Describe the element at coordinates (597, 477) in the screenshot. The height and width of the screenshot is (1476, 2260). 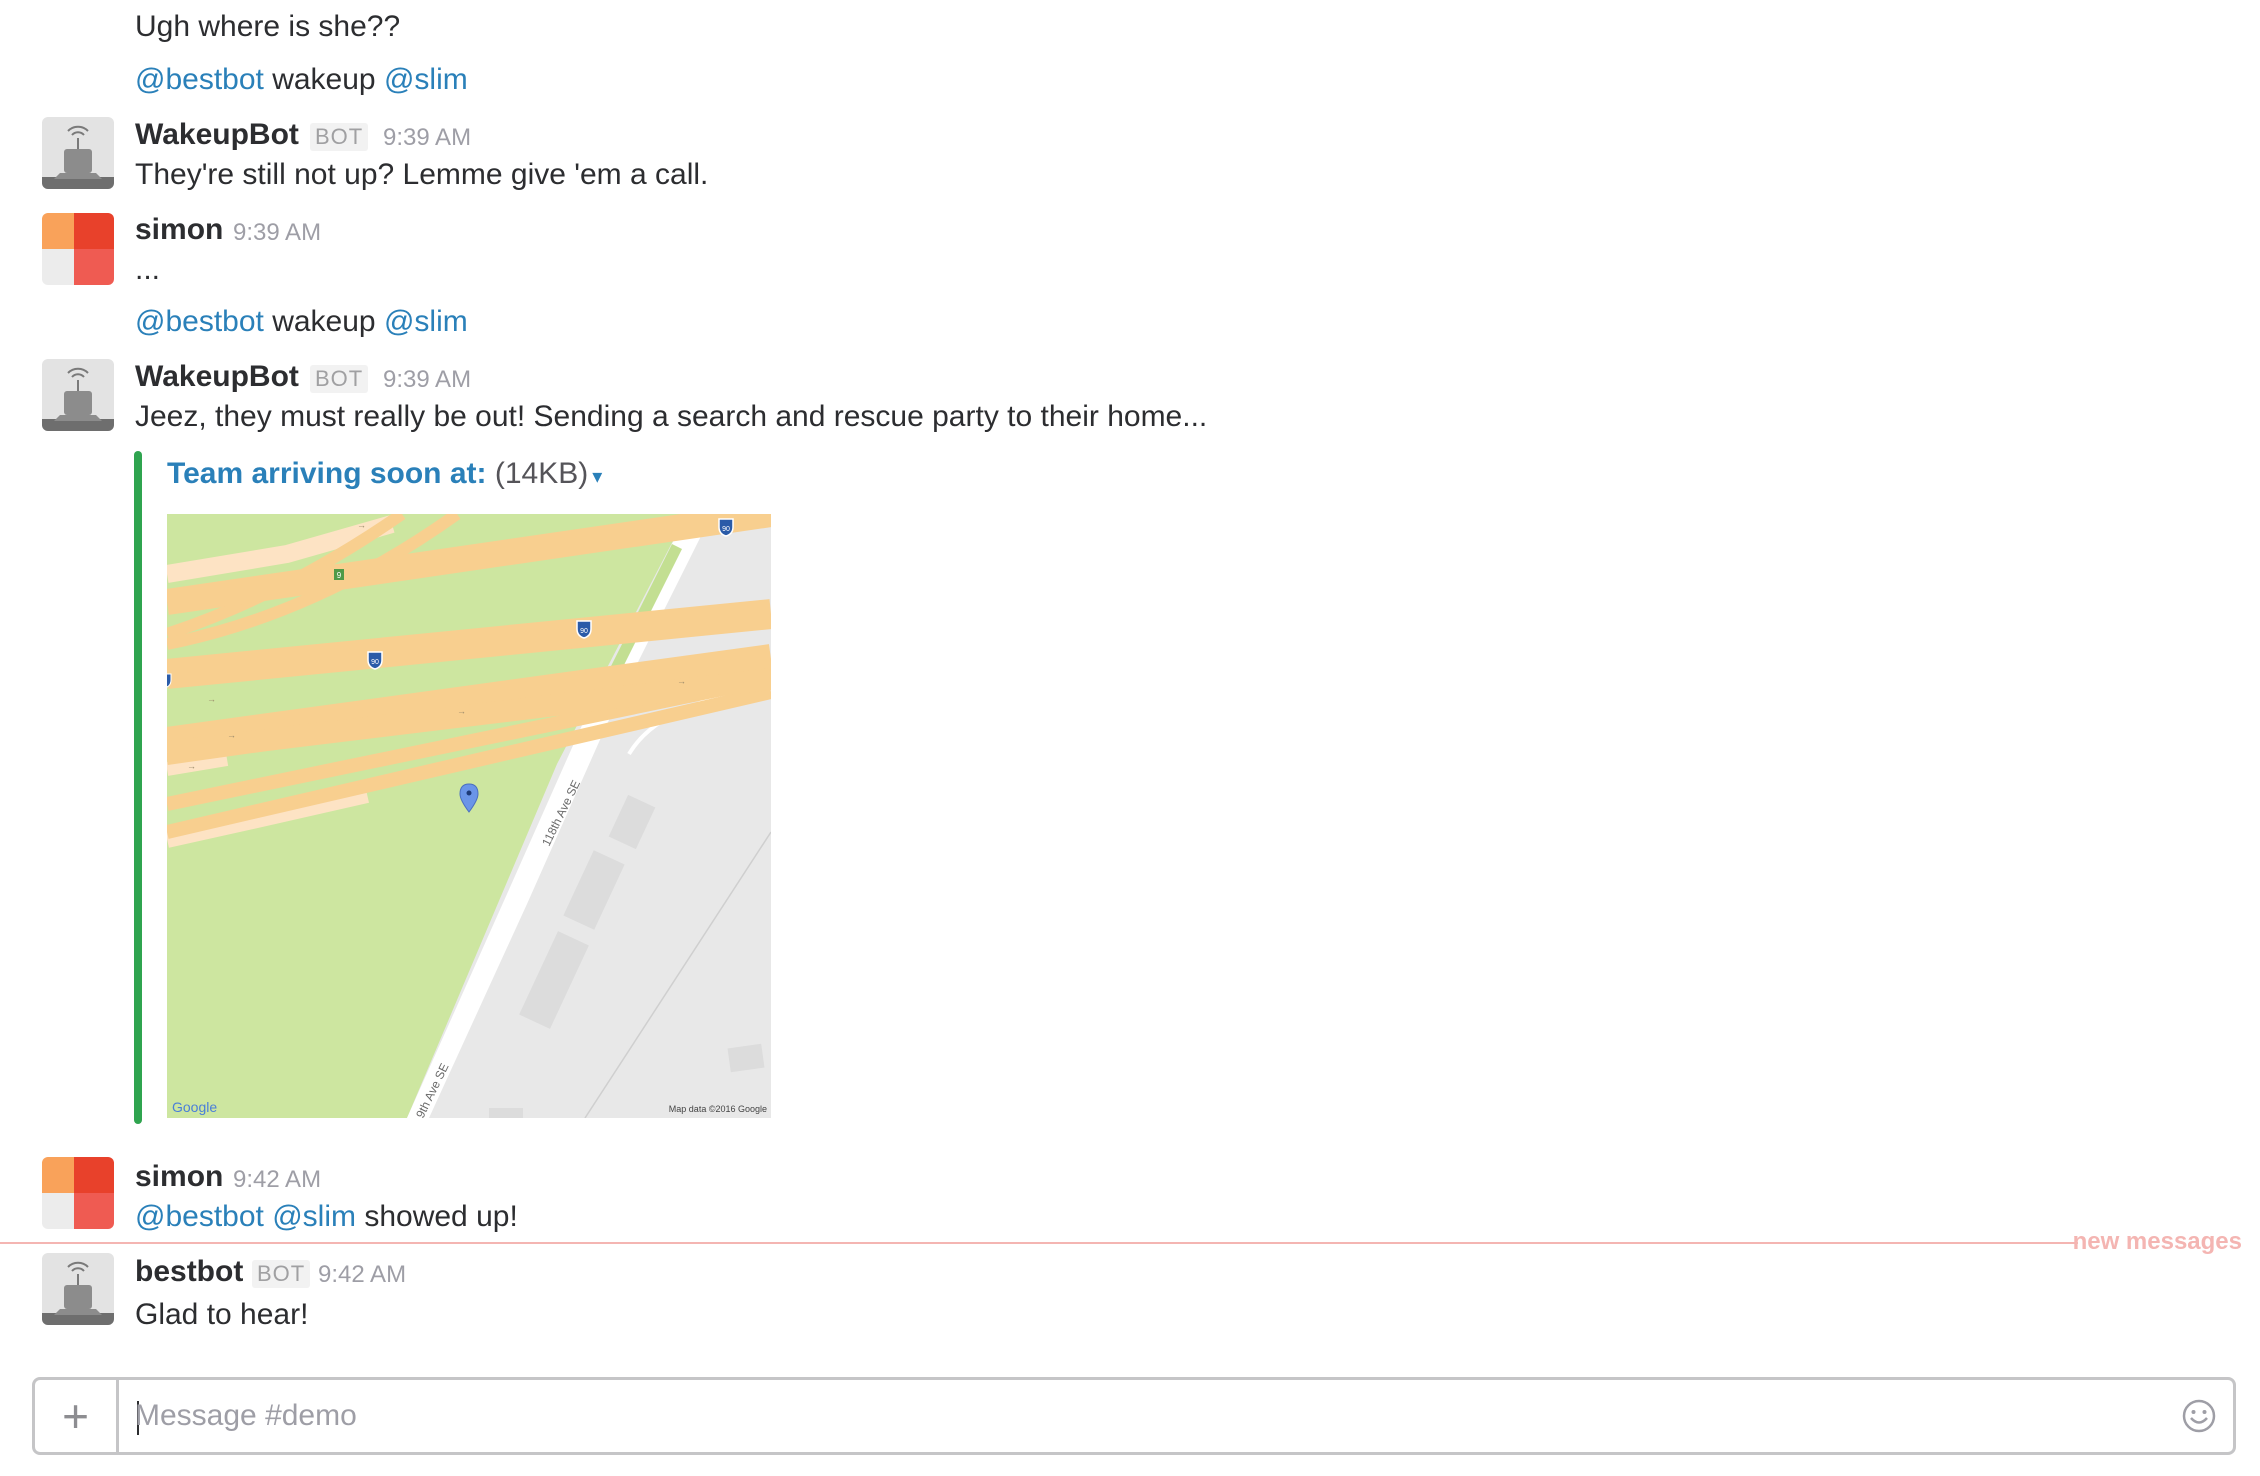
I see `caret-down-icon: ▾` at that location.